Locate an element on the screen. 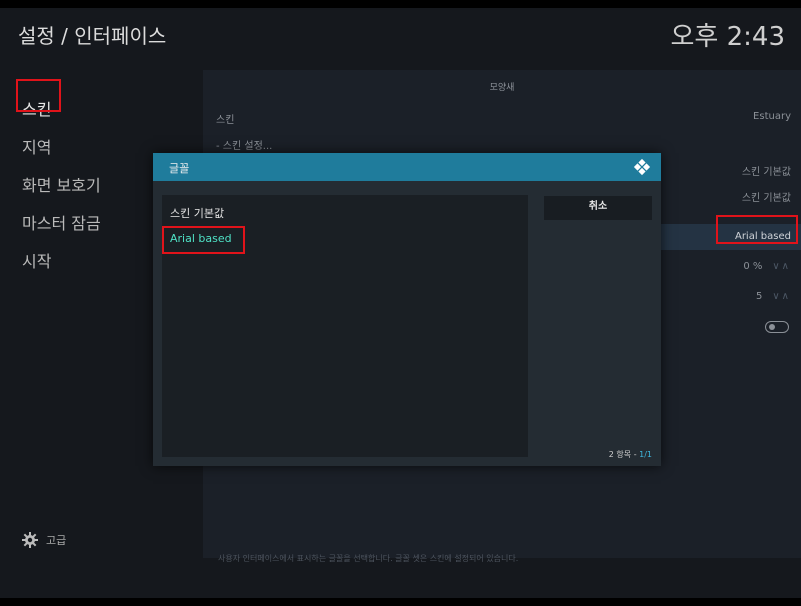  page-title: 설정 / 인터페이스 is located at coordinates (92, 36).